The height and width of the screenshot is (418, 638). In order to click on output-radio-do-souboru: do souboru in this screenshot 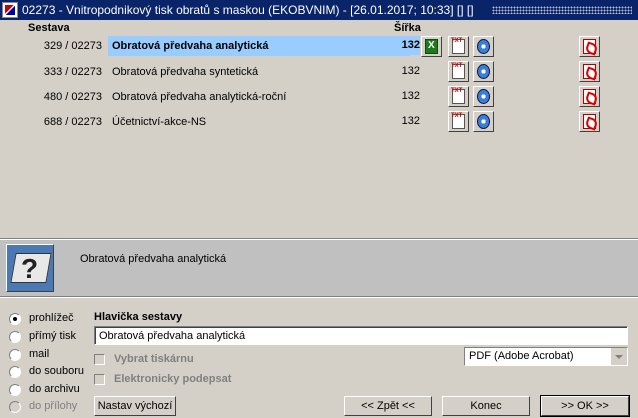, I will do `click(46, 371)`.